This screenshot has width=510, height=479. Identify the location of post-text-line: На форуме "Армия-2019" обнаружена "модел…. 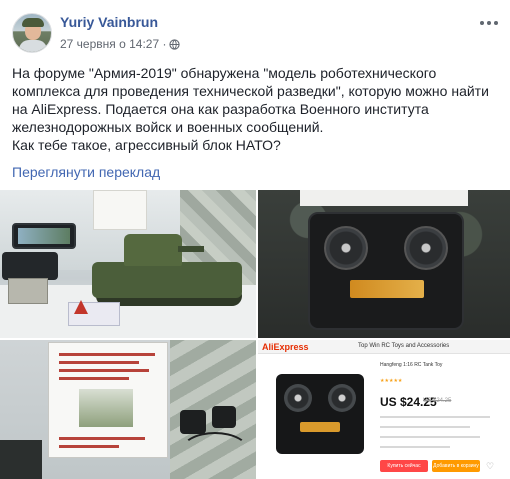
(224, 73).